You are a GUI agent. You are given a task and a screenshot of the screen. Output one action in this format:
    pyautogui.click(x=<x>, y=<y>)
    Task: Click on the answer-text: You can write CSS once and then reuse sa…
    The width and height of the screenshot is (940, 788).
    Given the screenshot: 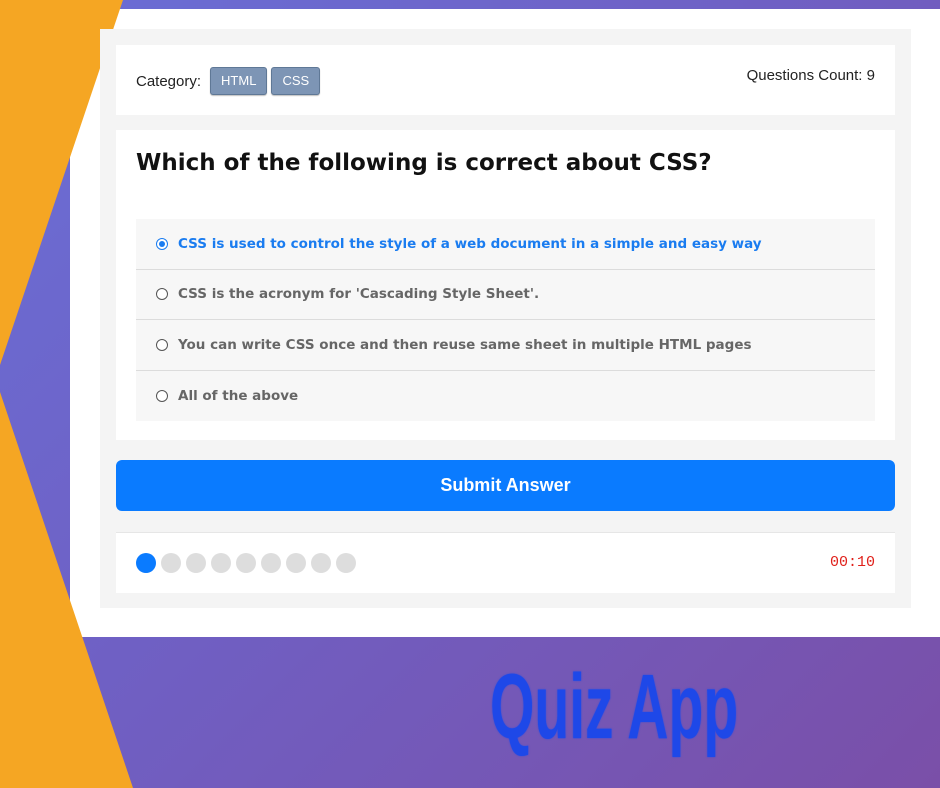 What is the action you would take?
    pyautogui.click(x=465, y=344)
    